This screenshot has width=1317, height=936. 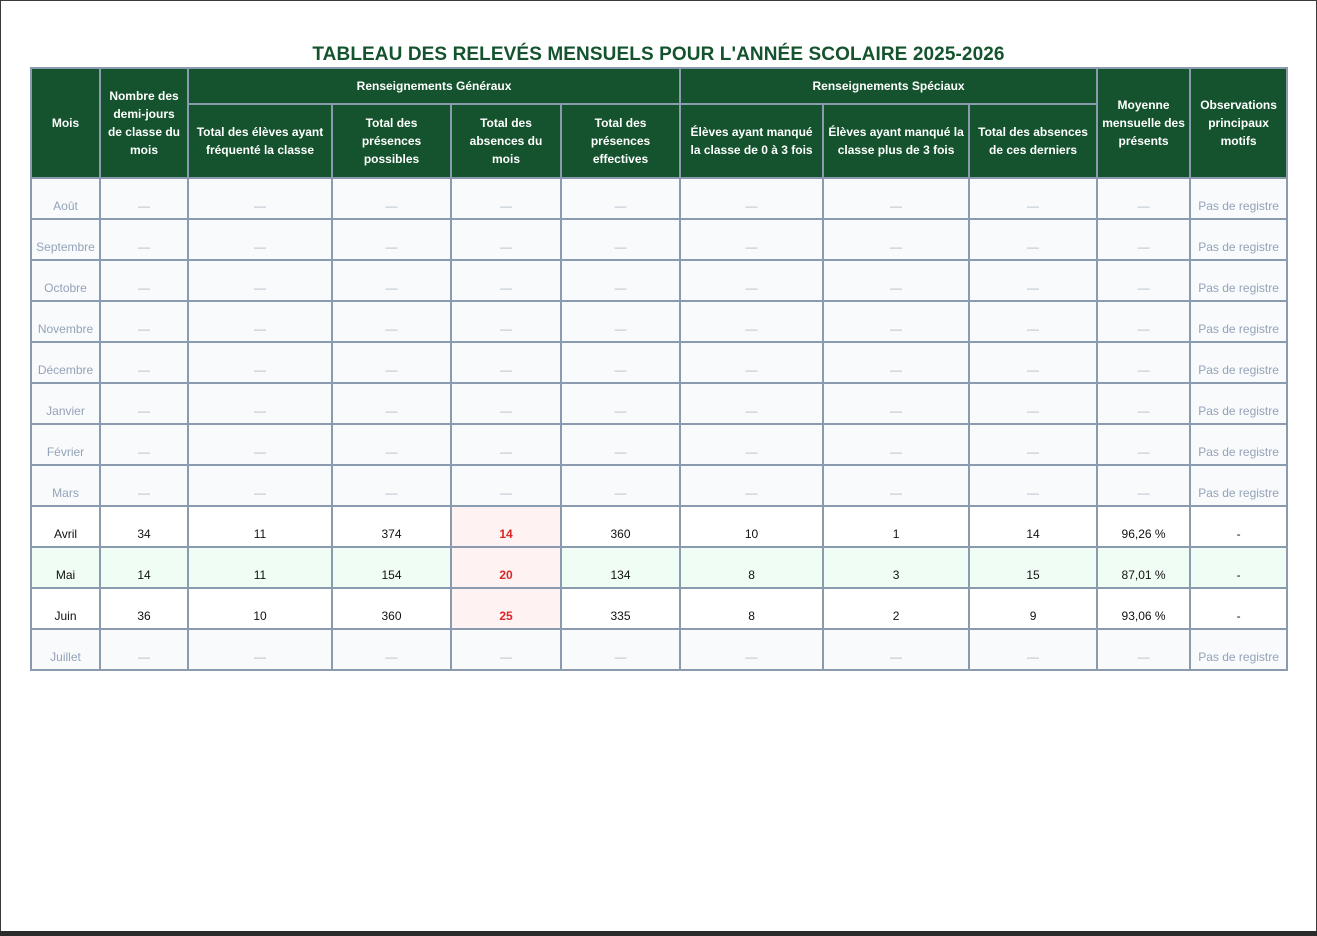 What do you see at coordinates (434, 86) in the screenshot?
I see `header-group-generaux: Renseignements Généraux` at bounding box center [434, 86].